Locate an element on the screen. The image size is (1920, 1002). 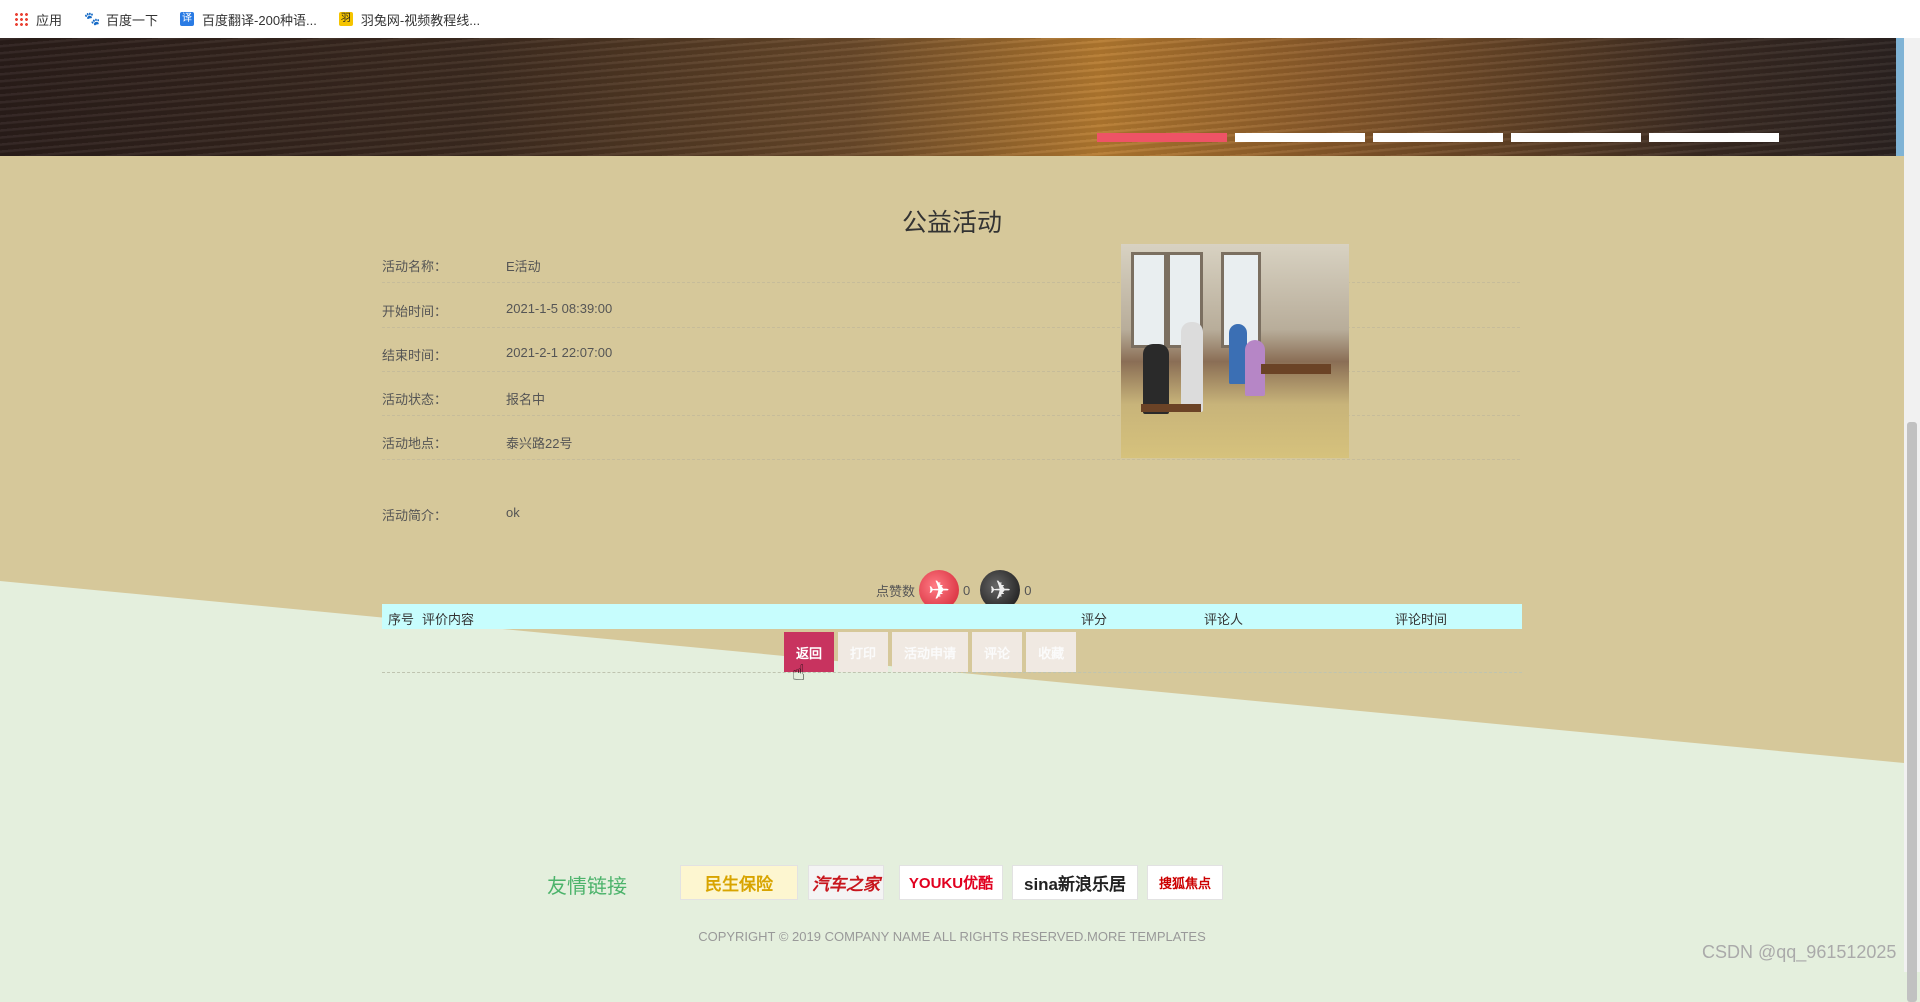
header-commenter: 评论人 is located at coordinates (1224, 619).